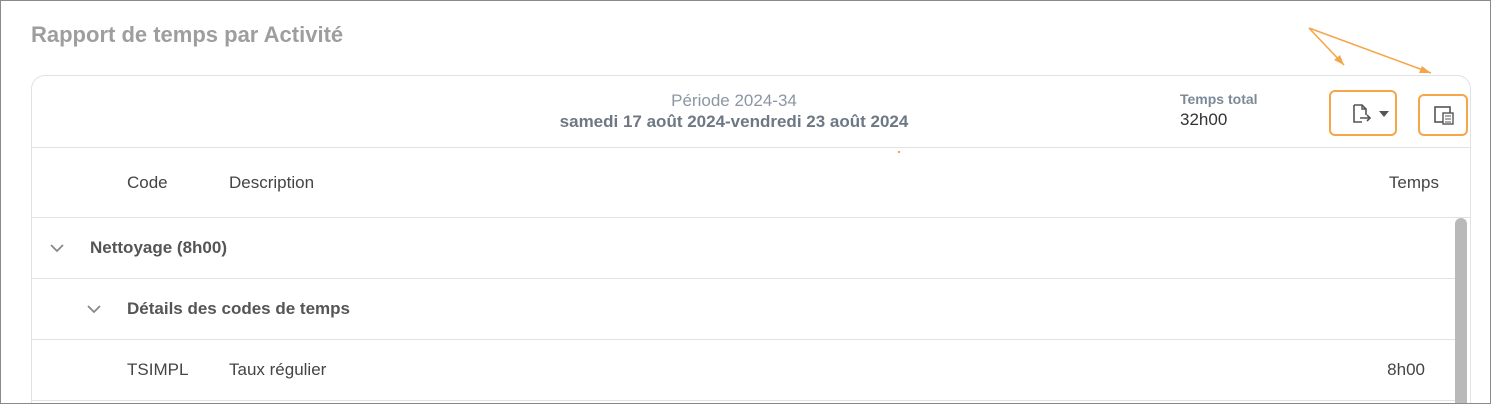  What do you see at coordinates (238, 308) in the screenshot?
I see `subgroup-label: Détails des codes de temps` at bounding box center [238, 308].